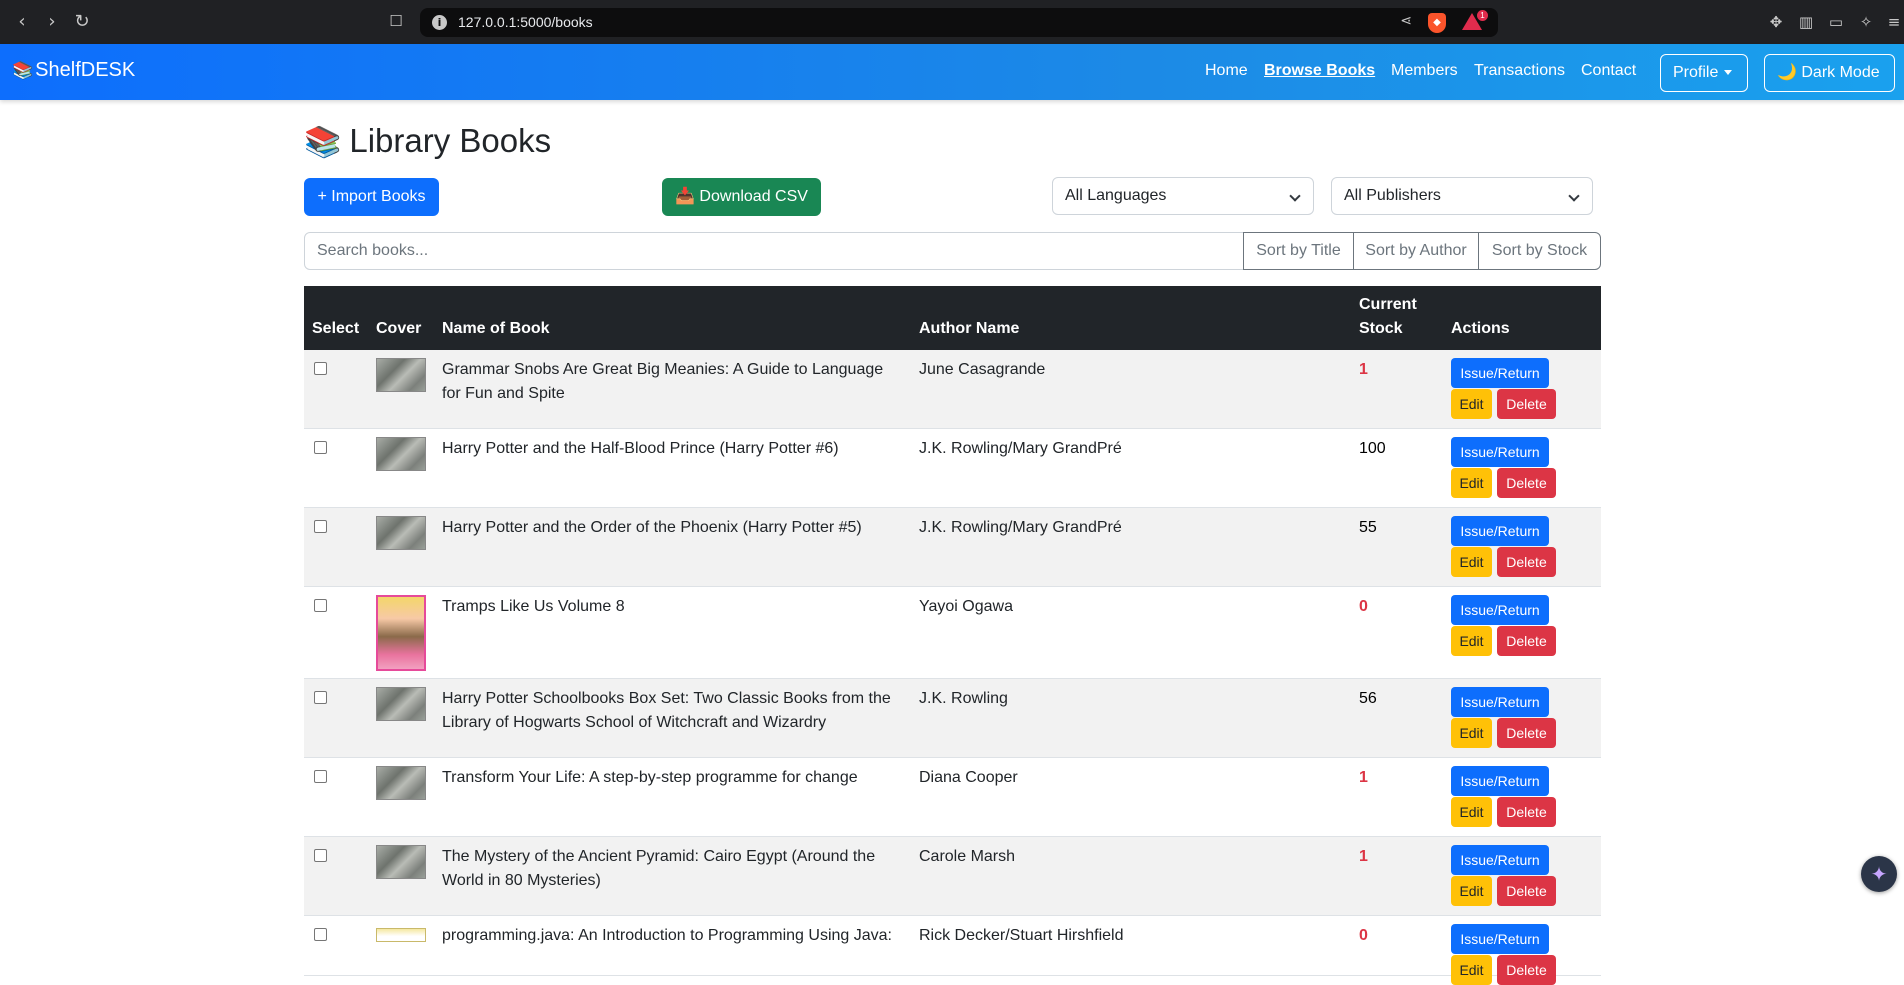 The width and height of the screenshot is (1904, 985). What do you see at coordinates (1298, 251) in the screenshot?
I see `sort-by-title-button: Sort by Title` at bounding box center [1298, 251].